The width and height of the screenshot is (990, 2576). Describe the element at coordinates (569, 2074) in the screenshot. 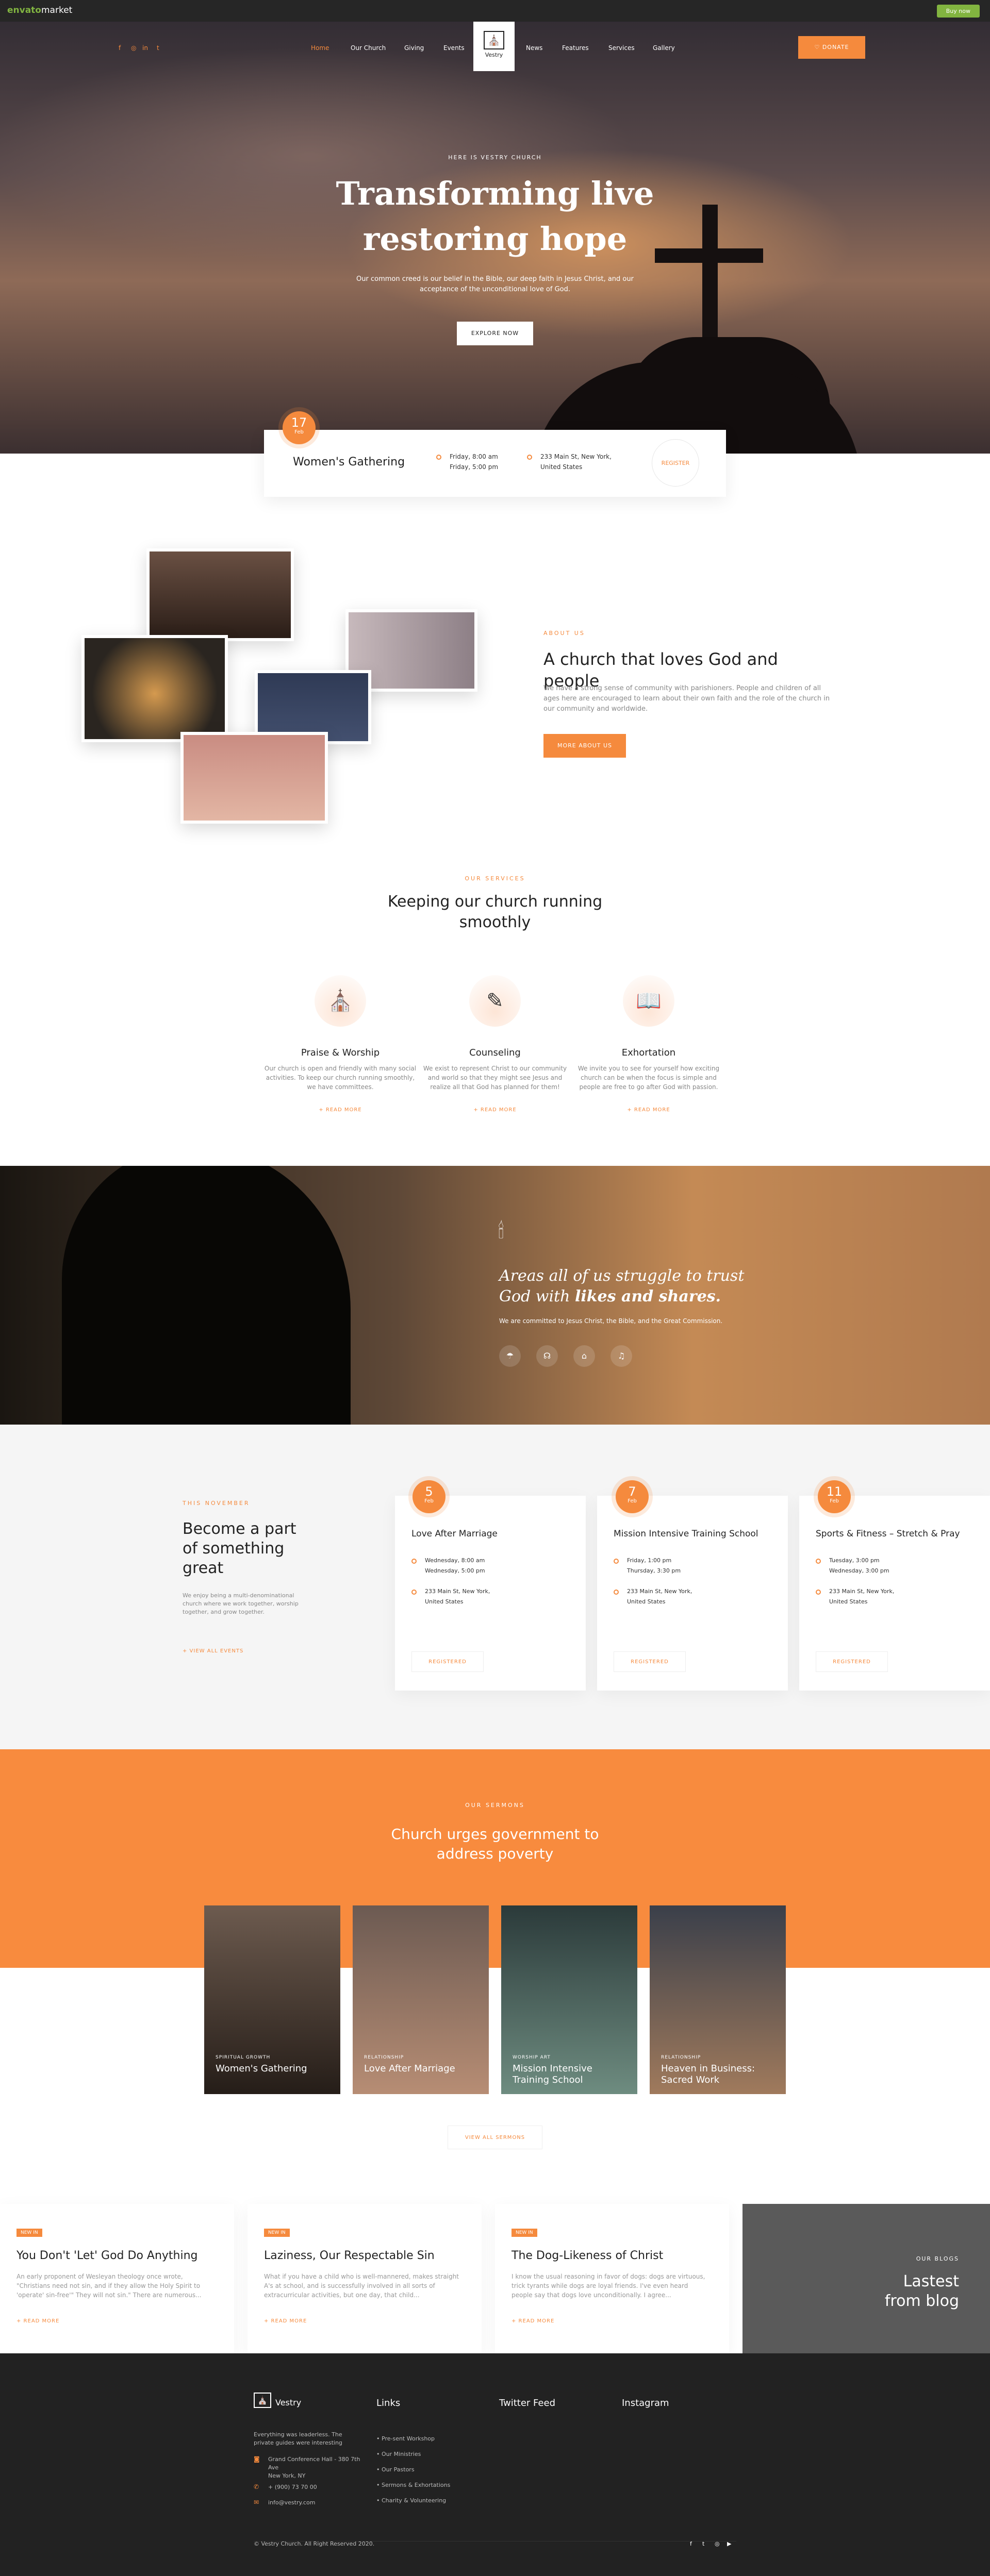

I see `sermon-name-3: Mission Intensive Training School` at that location.